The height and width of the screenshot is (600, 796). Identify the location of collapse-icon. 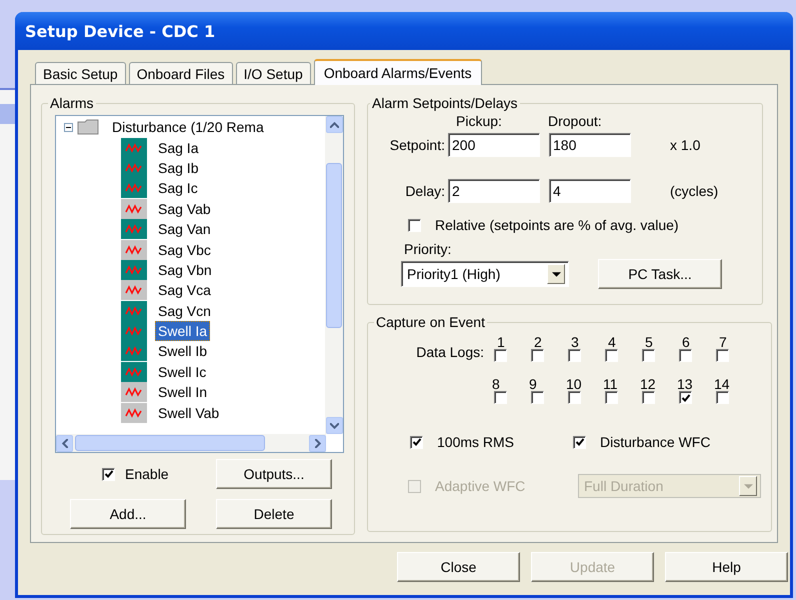
(68, 127).